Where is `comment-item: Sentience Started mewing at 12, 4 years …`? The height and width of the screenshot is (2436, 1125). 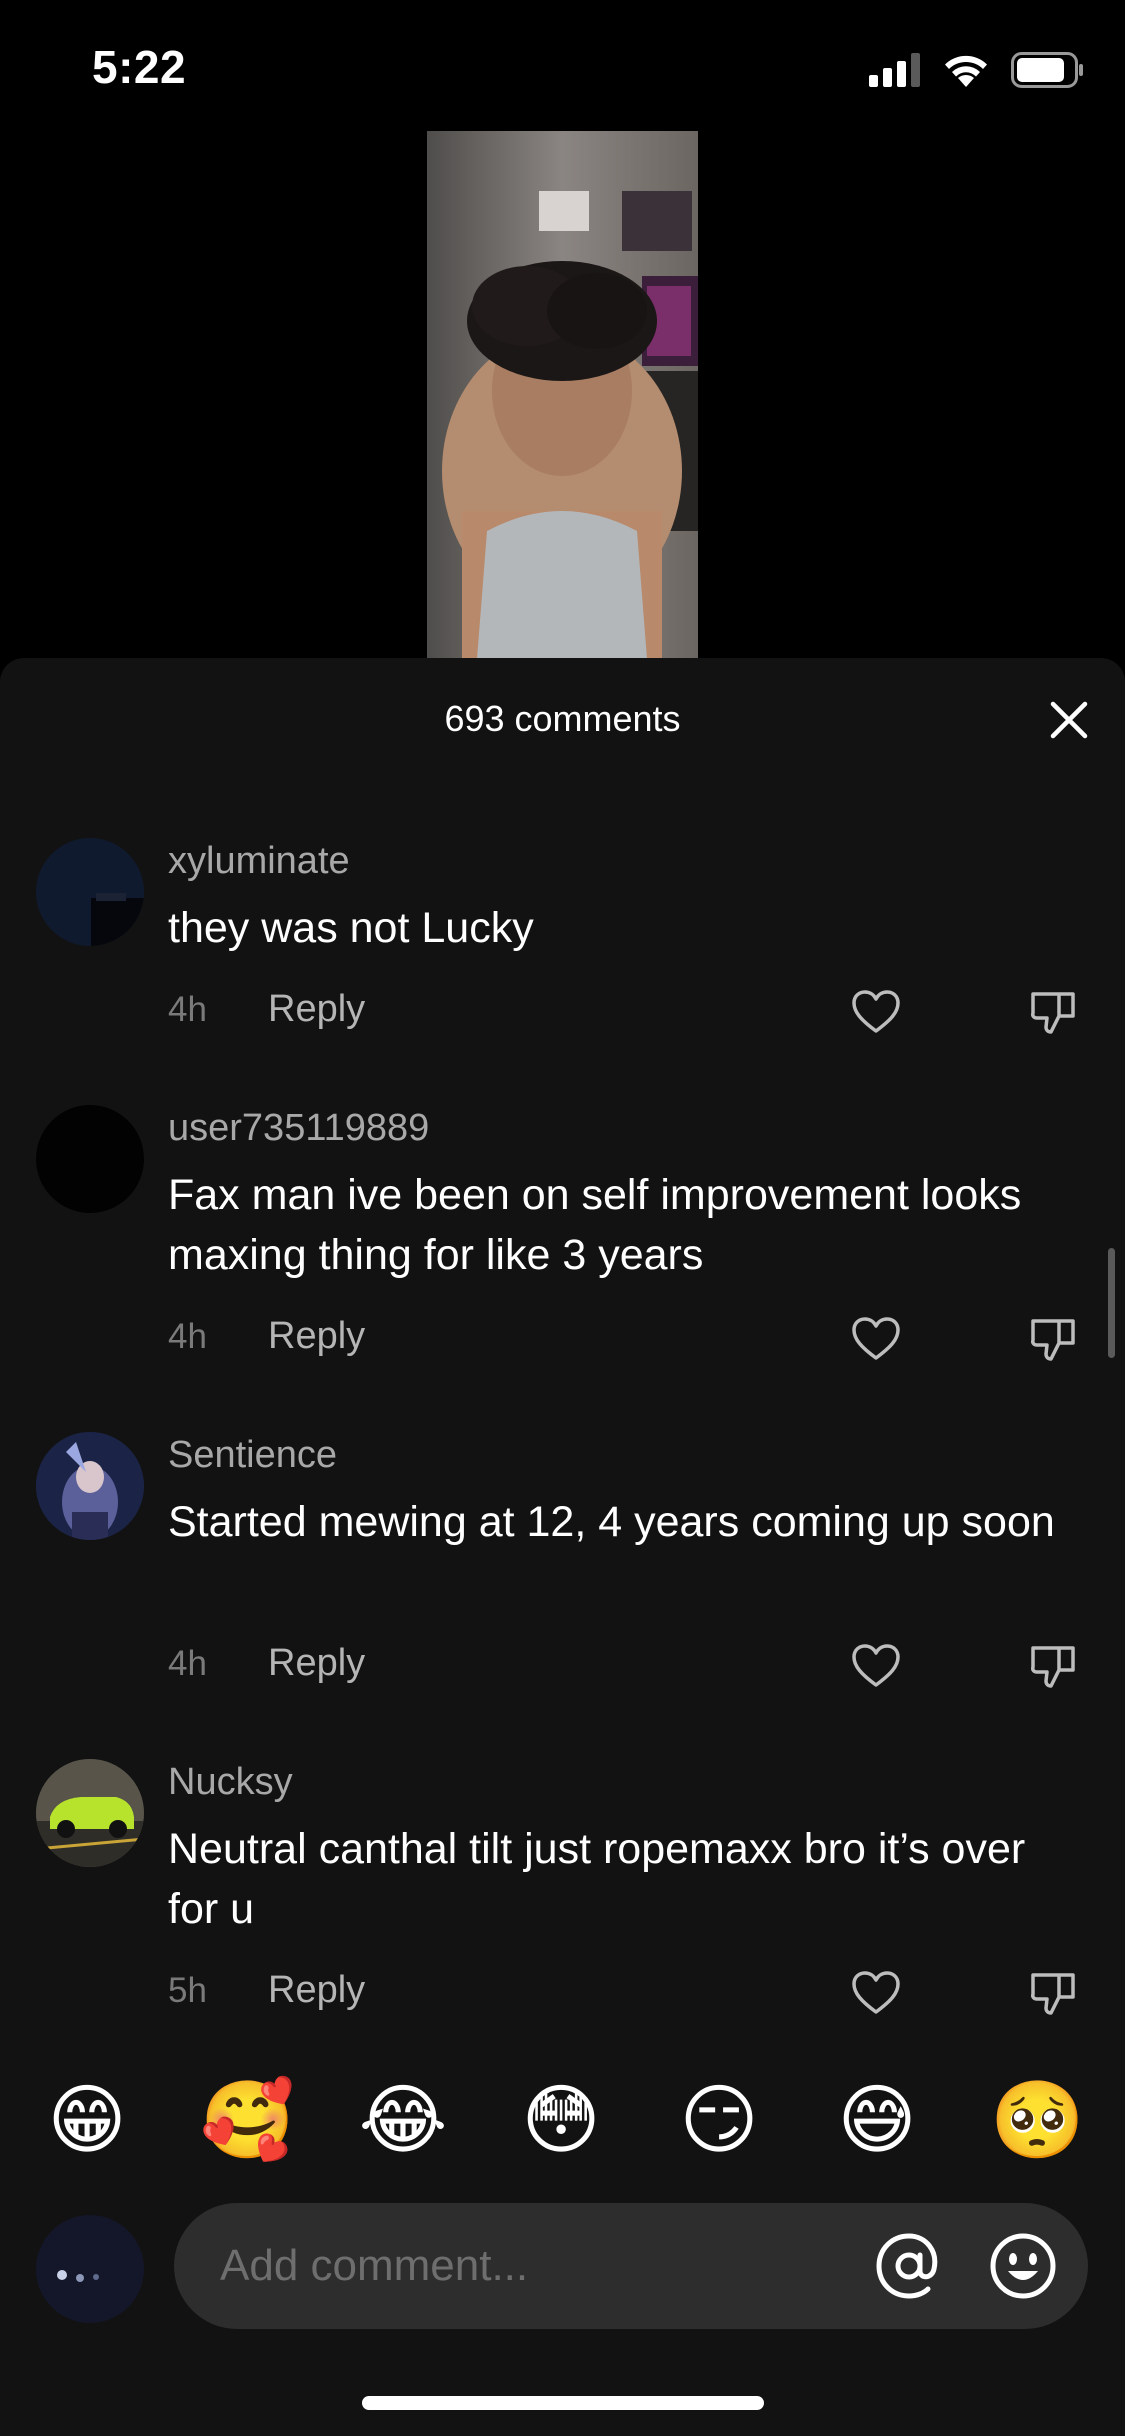 comment-item: Sentience Started mewing at 12, 4 years … is located at coordinates (562, 1582).